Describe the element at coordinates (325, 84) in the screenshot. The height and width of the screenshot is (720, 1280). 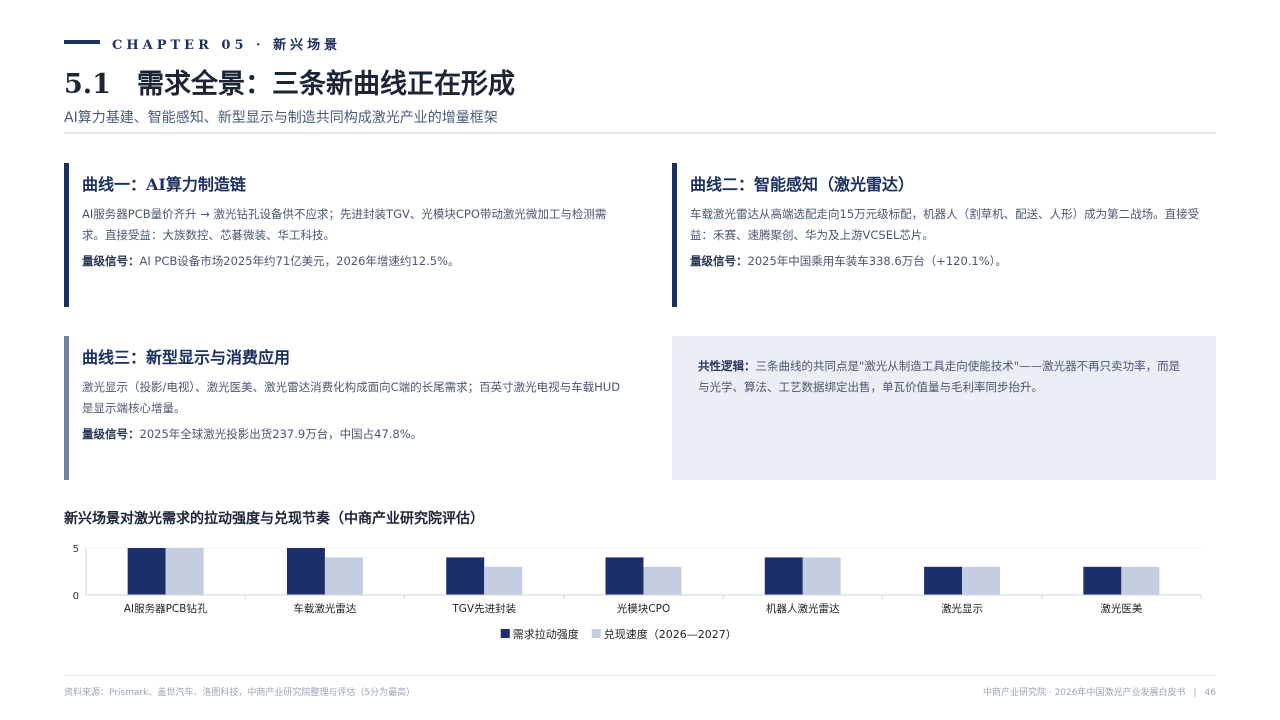
I see `section-title: 需求全景：三条新曲线正在形成` at that location.